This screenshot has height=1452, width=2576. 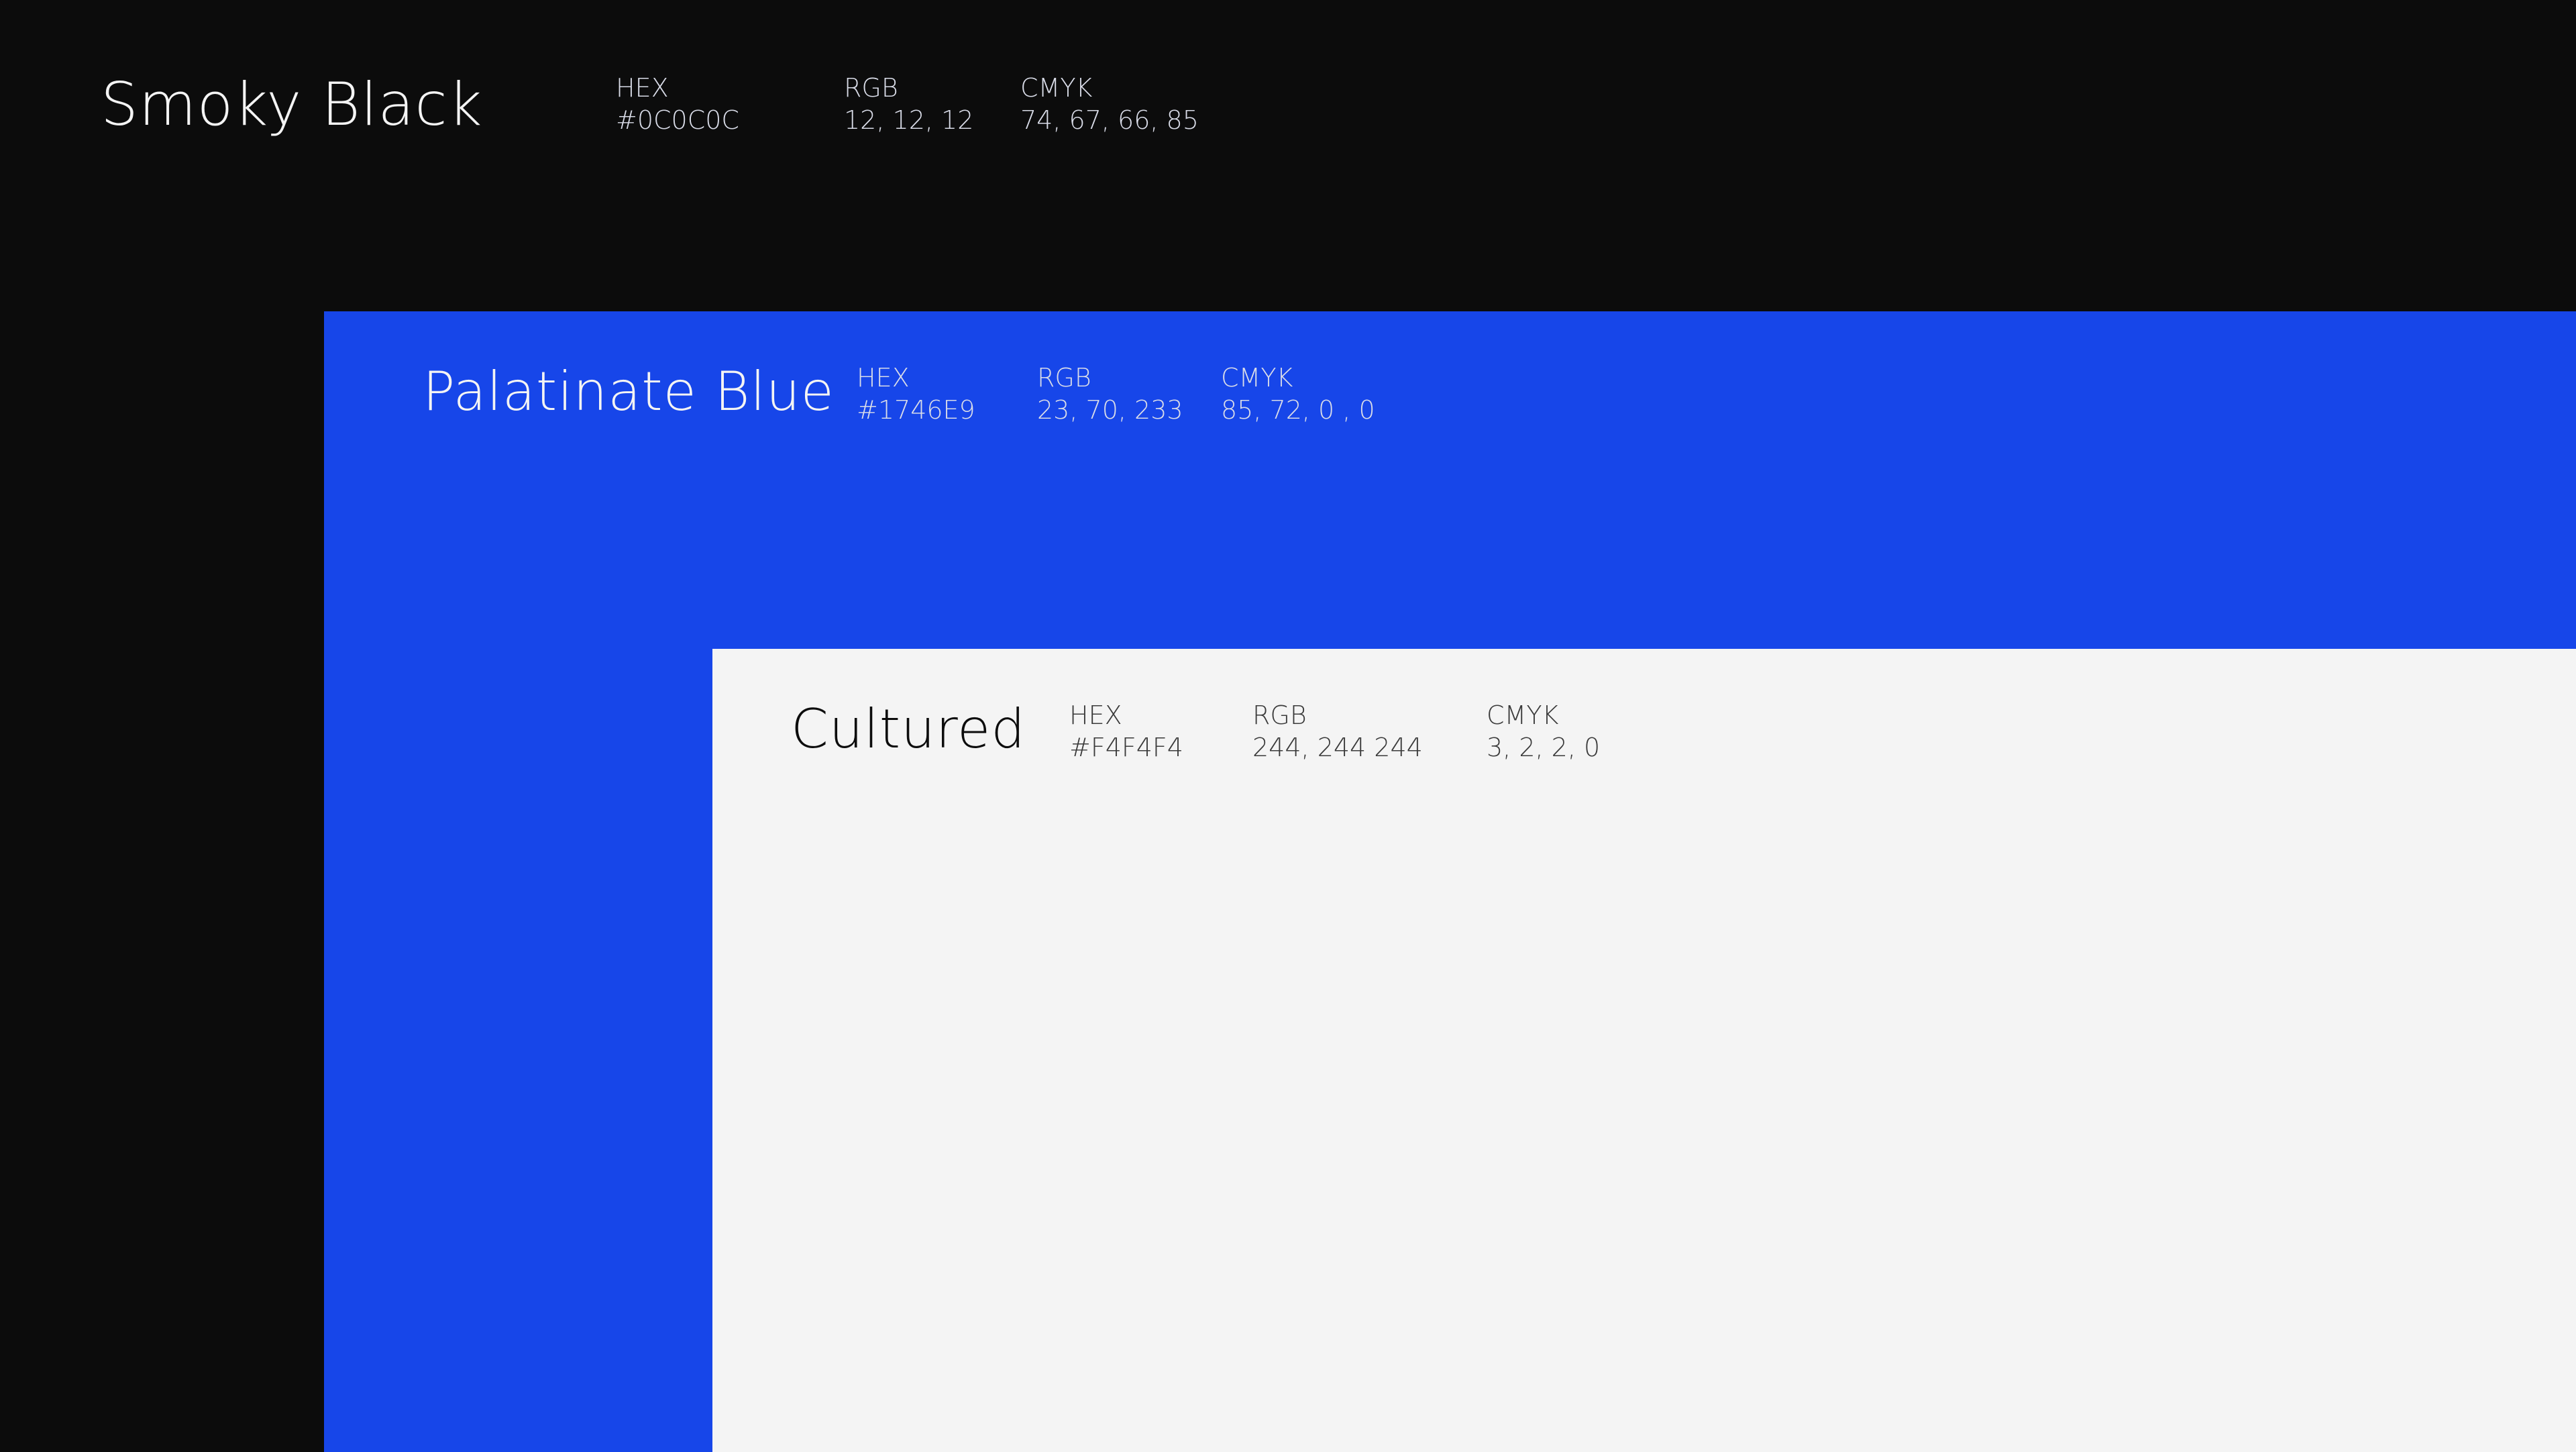 I want to click on cmyk-spec: CMYK 3, 2, 2, 0, so click(x=1543, y=732).